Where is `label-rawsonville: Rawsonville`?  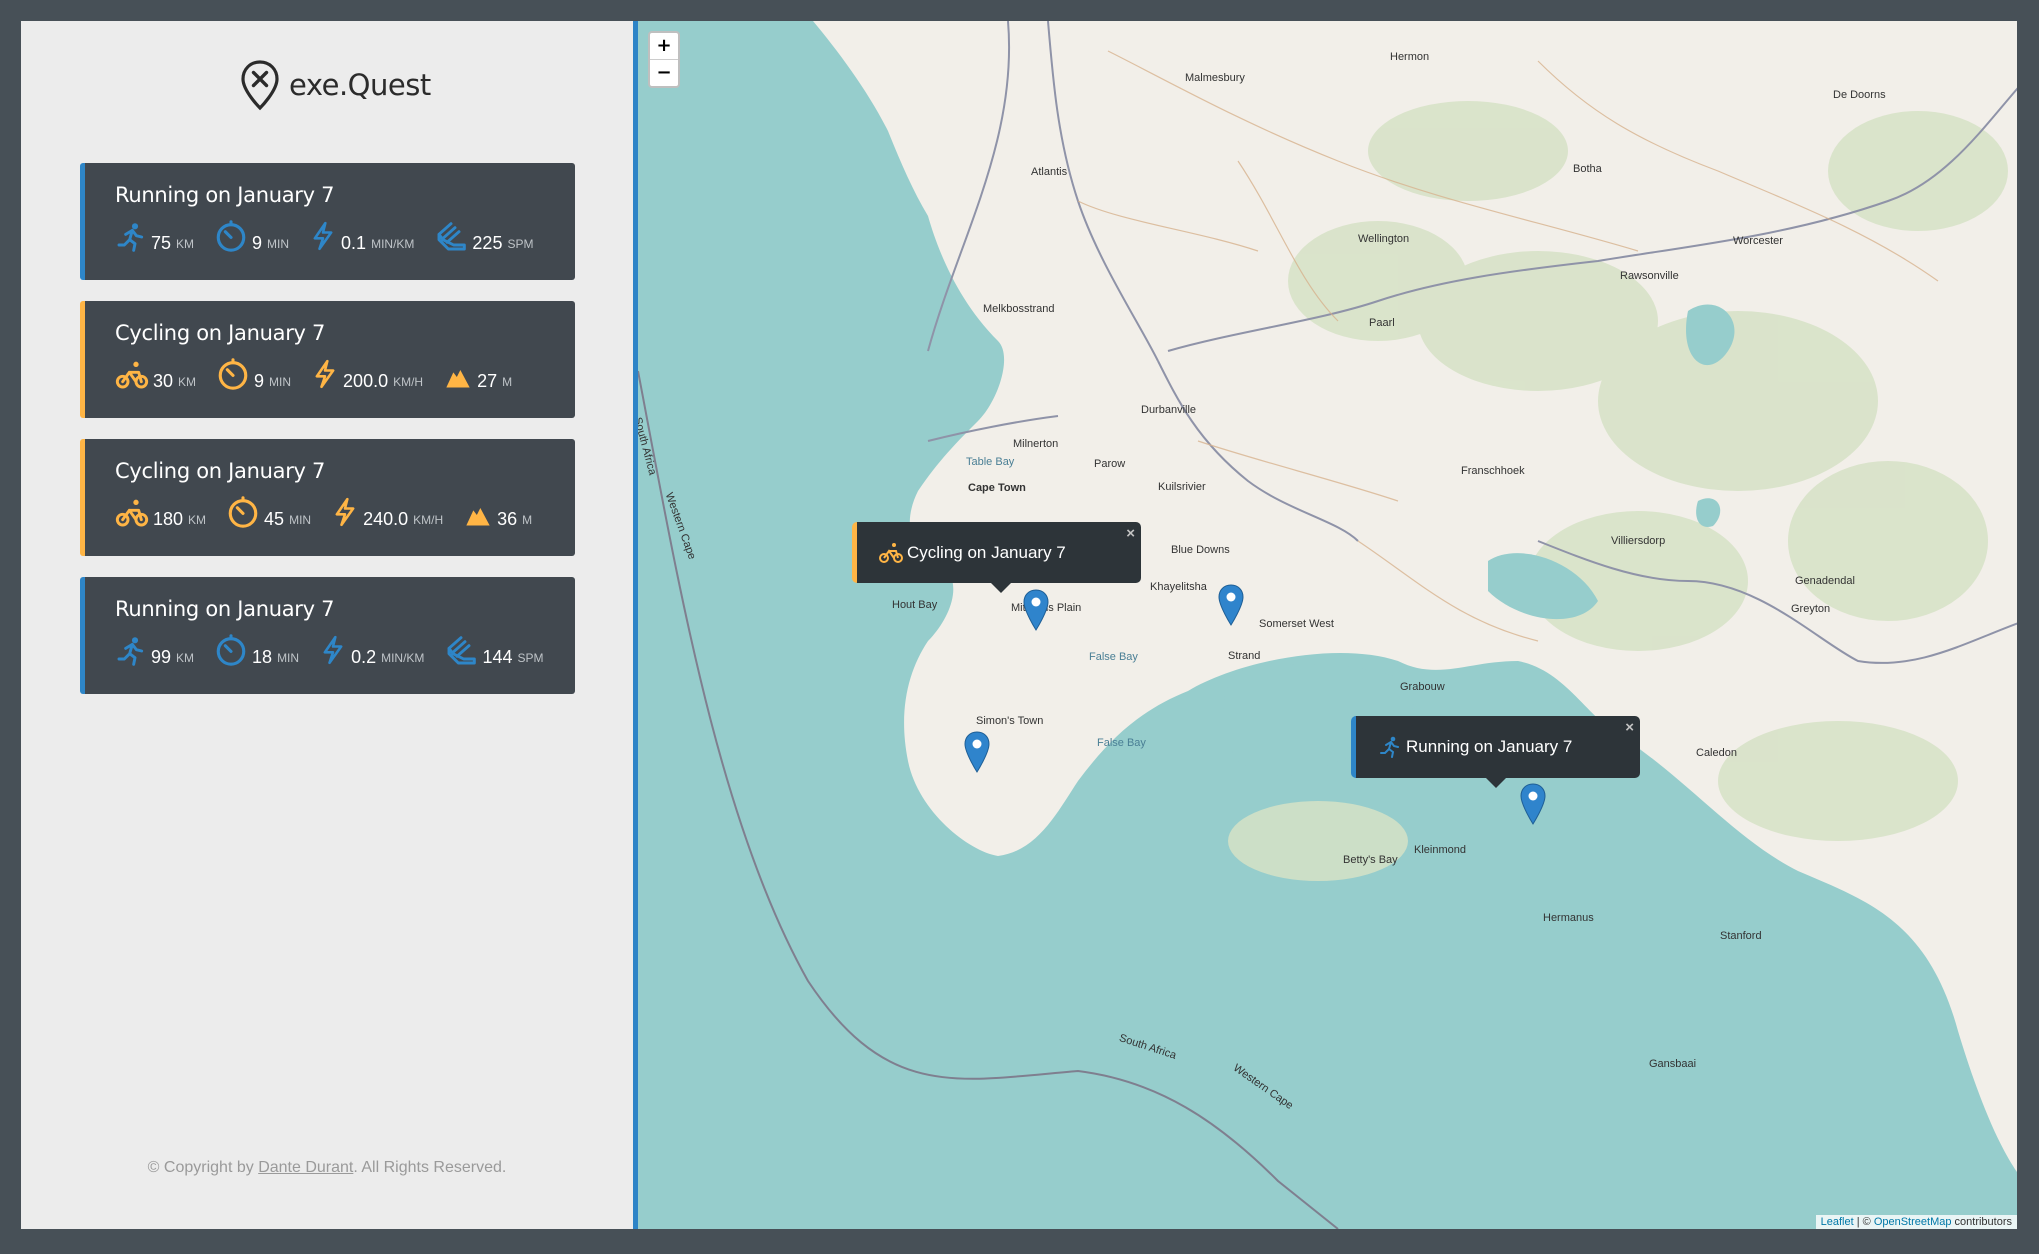 label-rawsonville: Rawsonville is located at coordinates (1649, 276).